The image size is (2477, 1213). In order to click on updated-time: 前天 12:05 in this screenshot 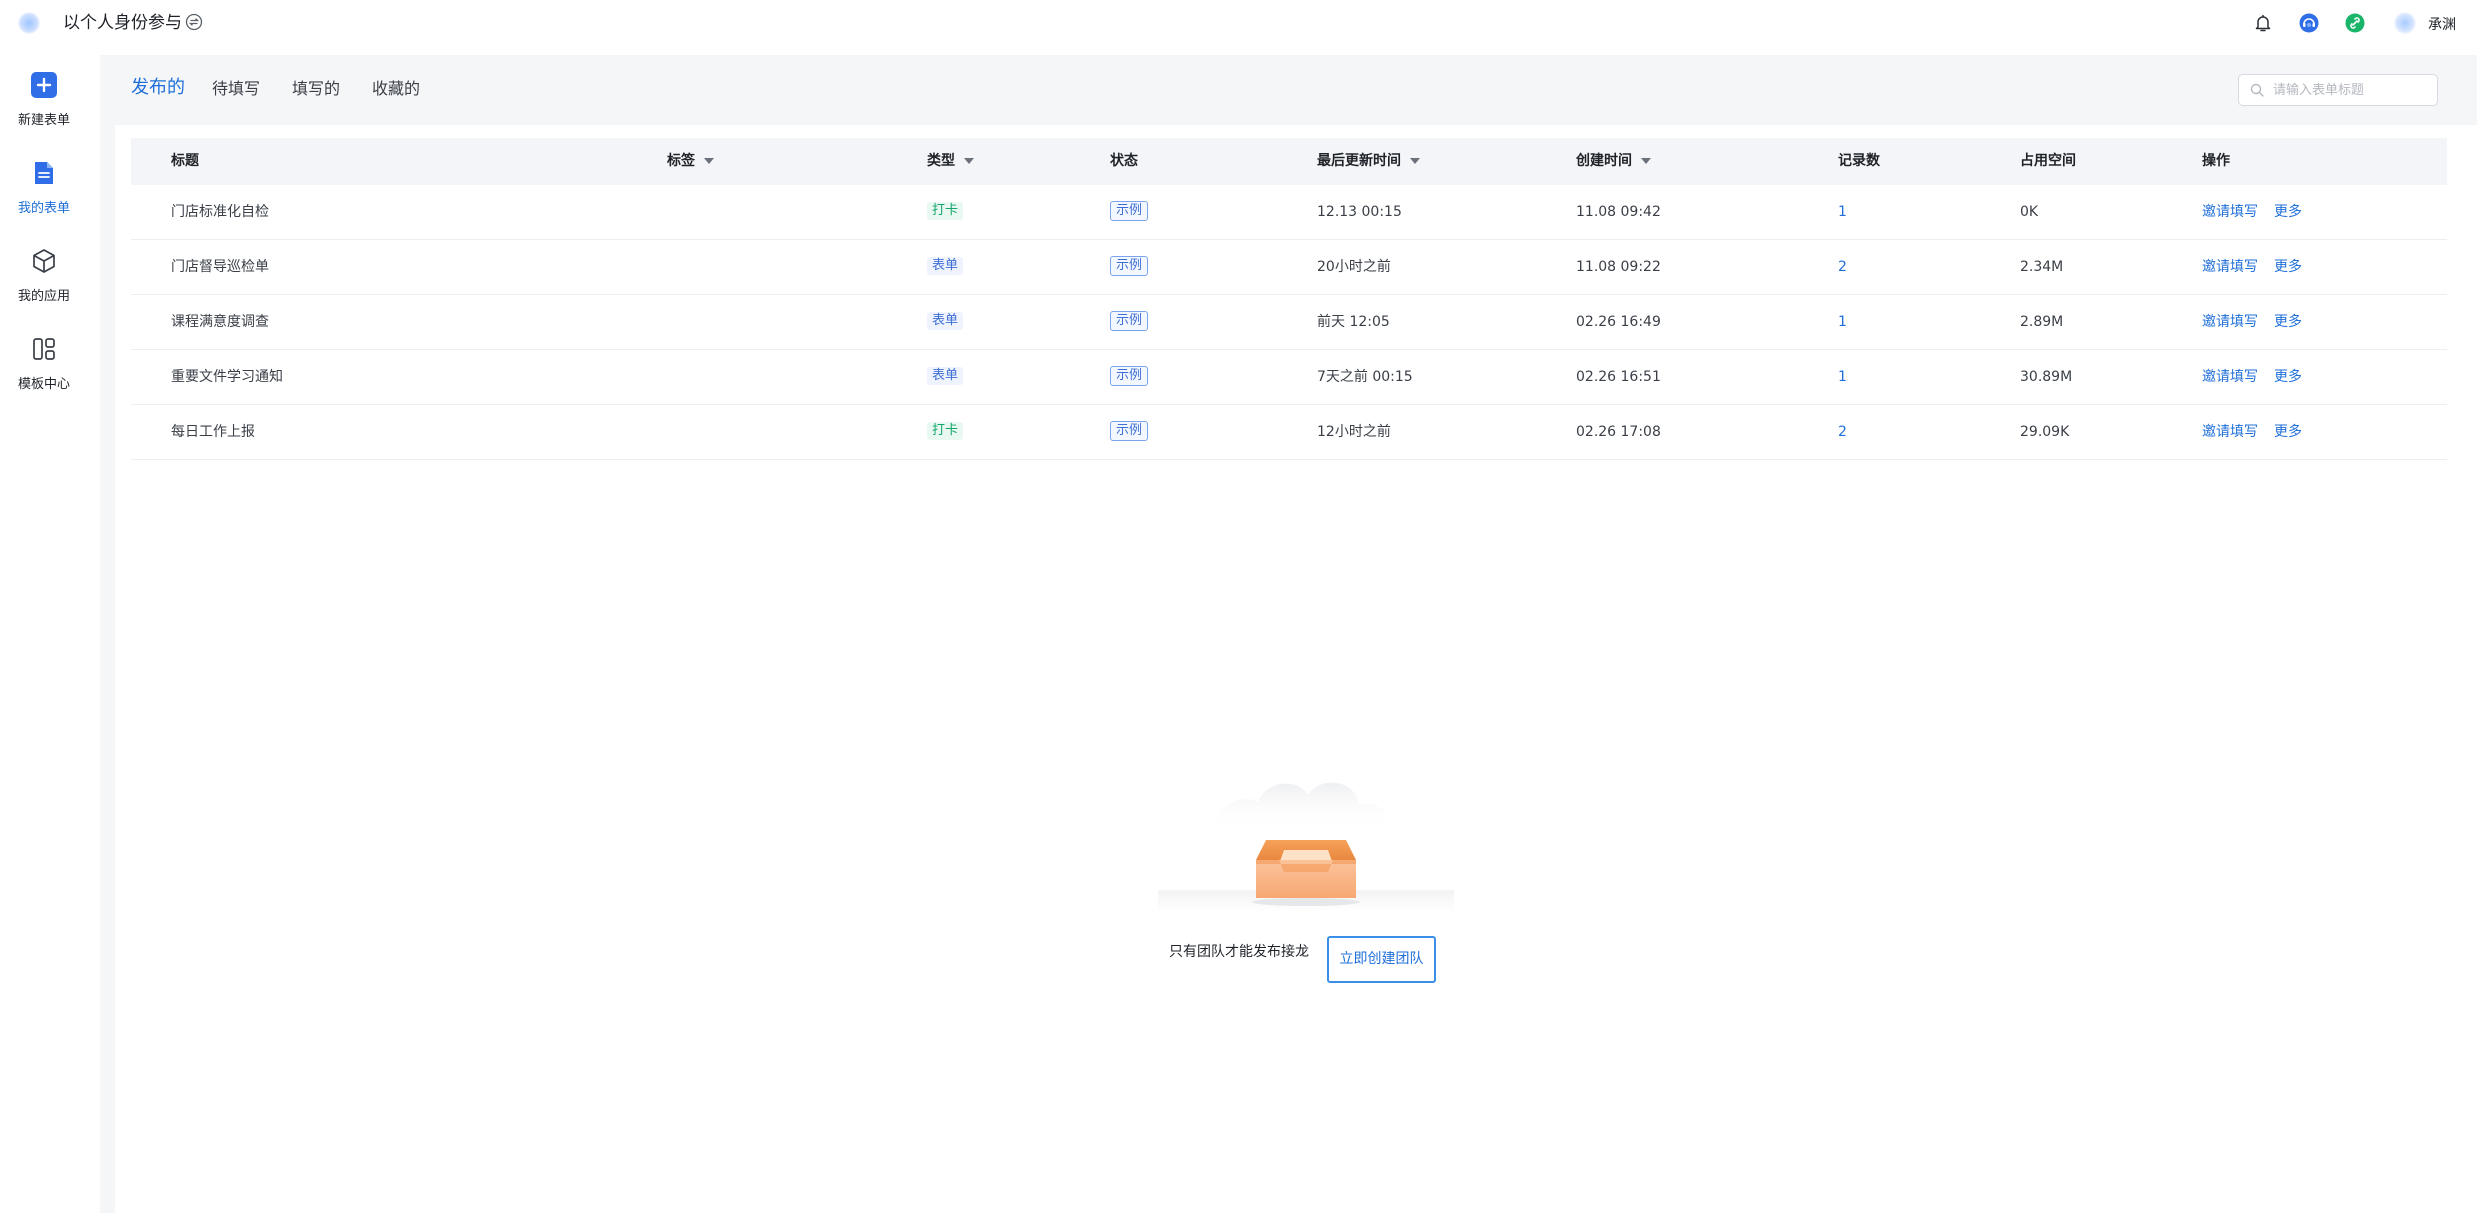, I will do `click(1353, 322)`.